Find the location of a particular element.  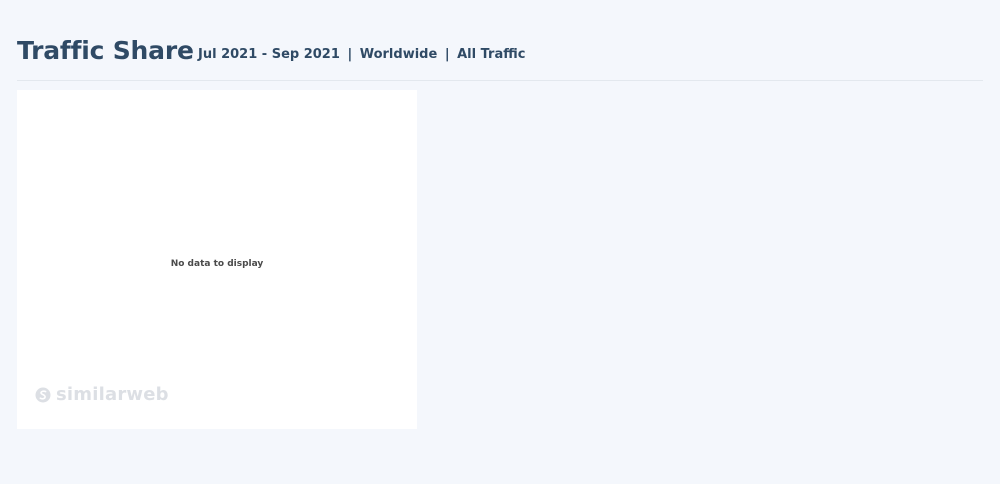

similarweb-watermark: similarweb is located at coordinates (102, 395).